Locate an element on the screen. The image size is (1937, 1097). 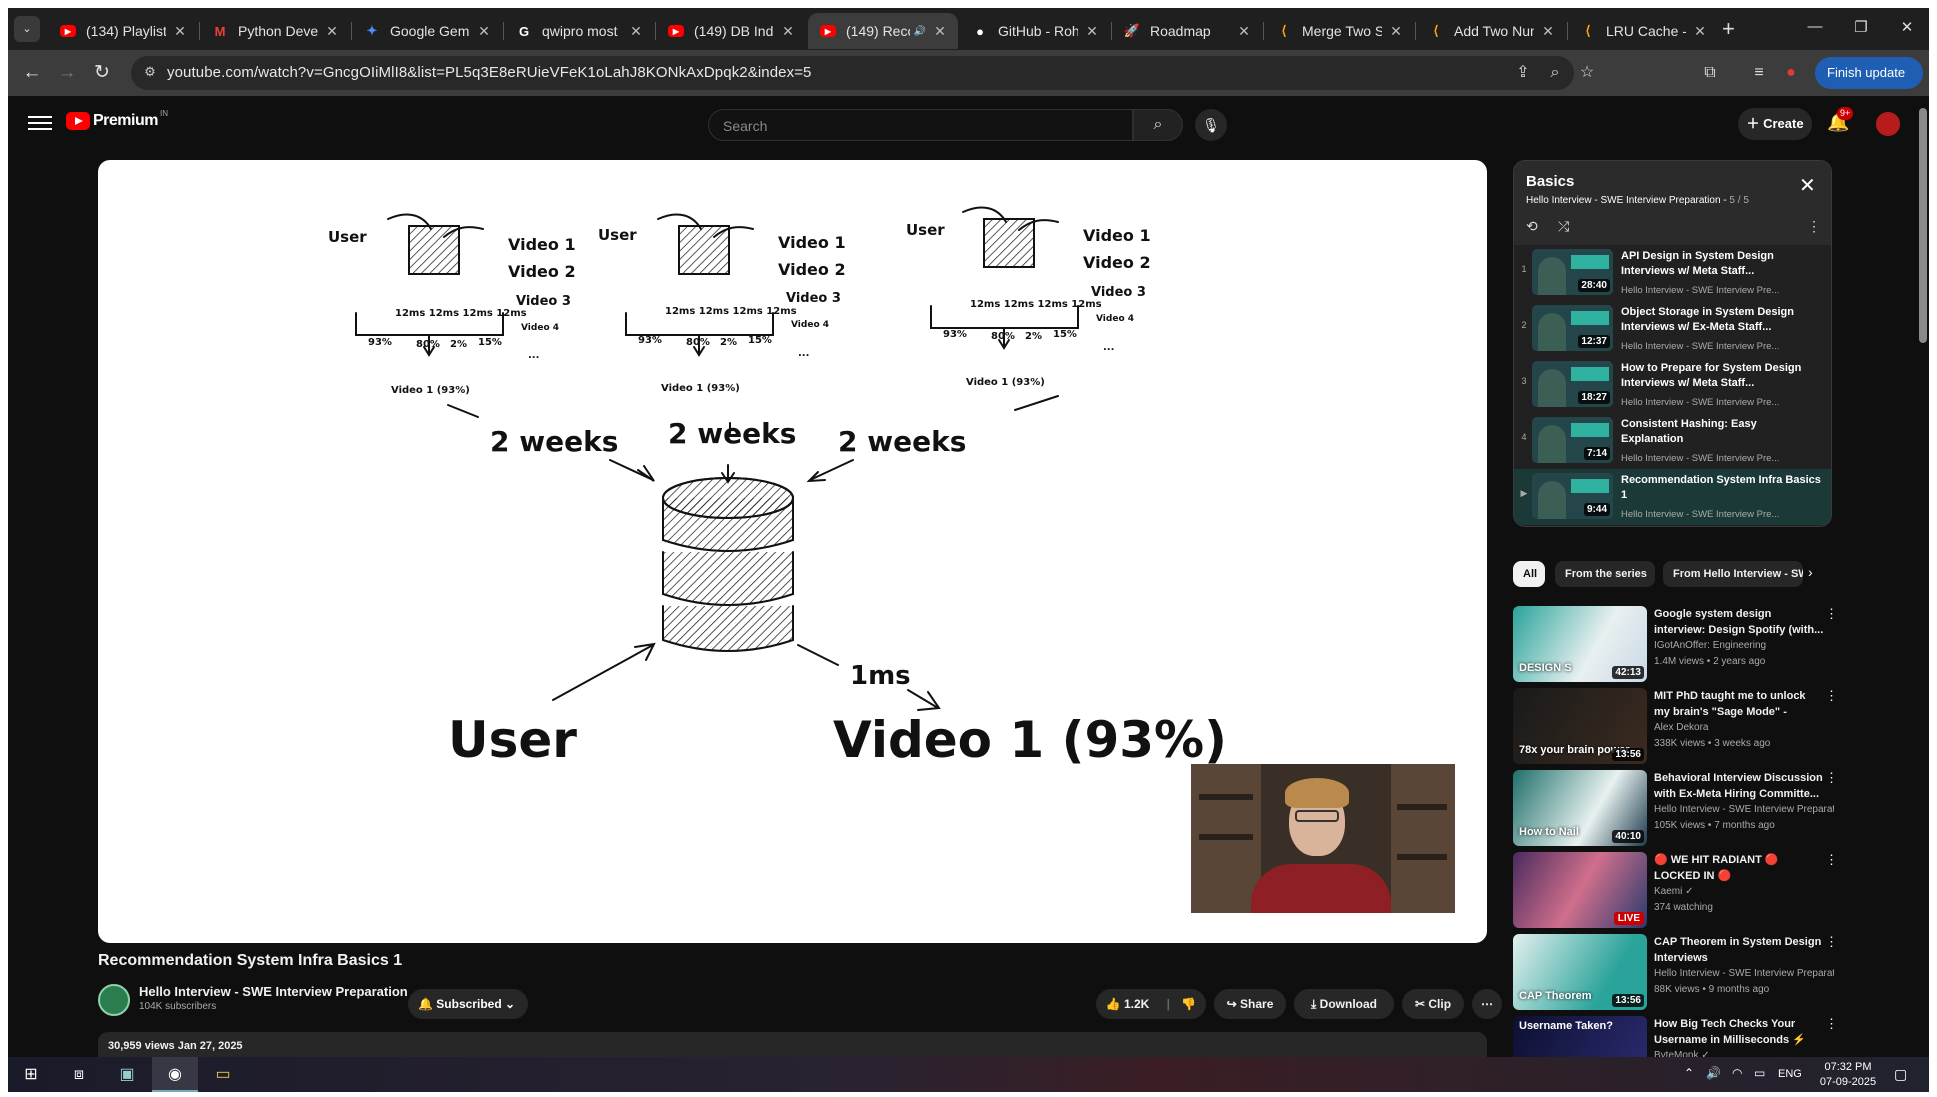
bookmark-star-icon: ☆ is located at coordinates (1587, 73).